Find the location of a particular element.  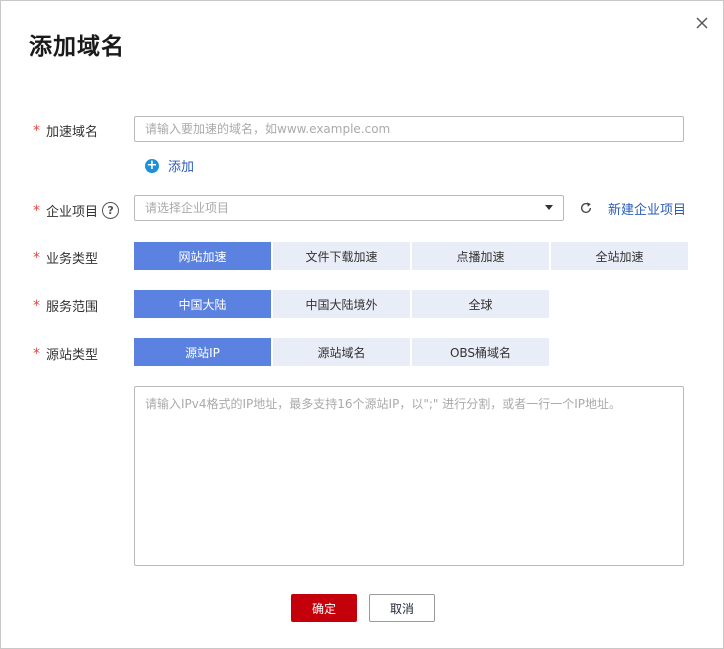

origin-type-option: 源站域名 is located at coordinates (341, 352).